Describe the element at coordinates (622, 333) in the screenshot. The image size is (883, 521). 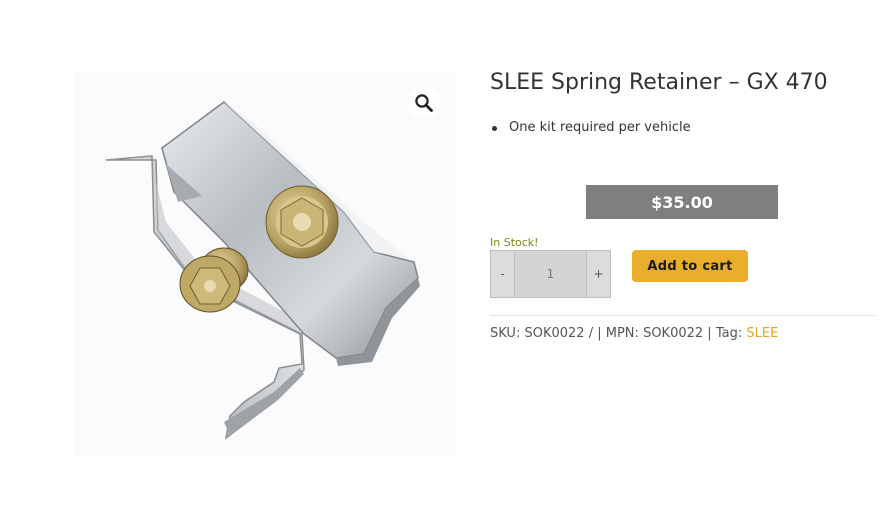
I see `mpn-label: MPN:` at that location.